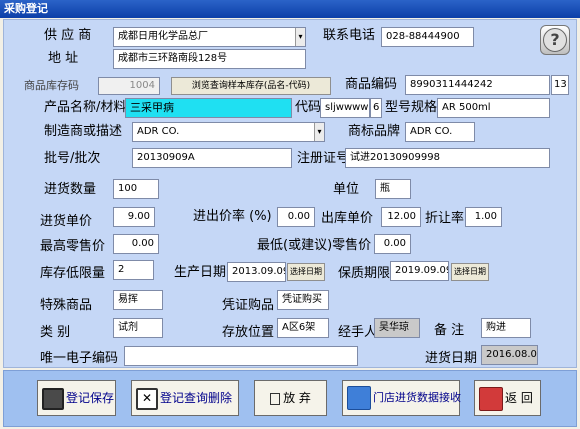 The image size is (580, 429). I want to click on out-price-input: 12.00, so click(401, 217).